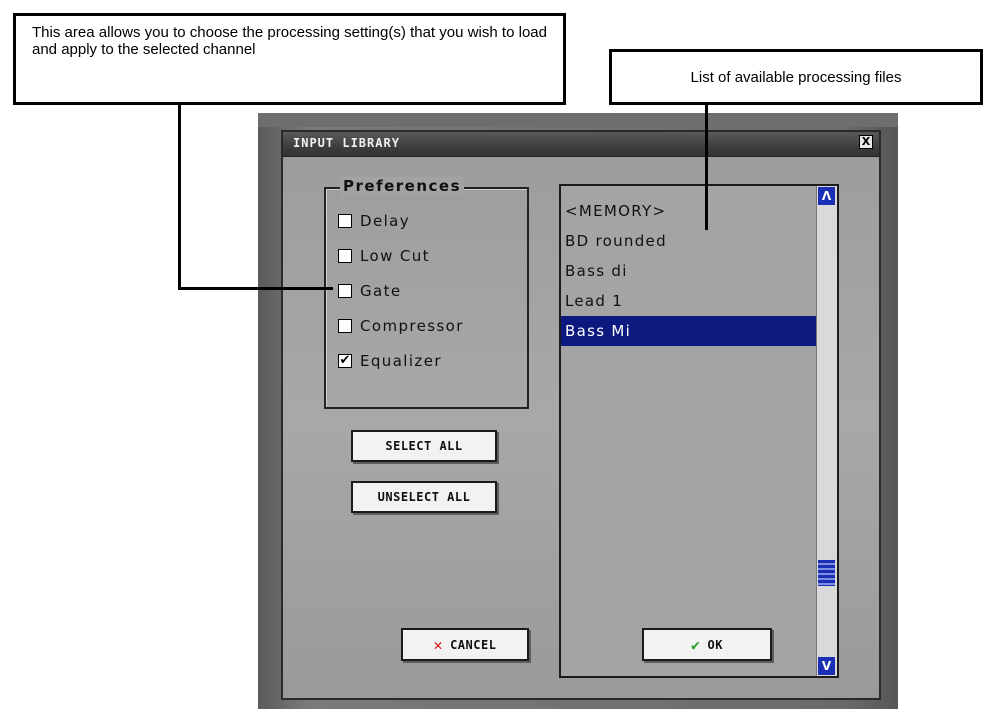  I want to click on unselect-all-button: UNSELECT ALL, so click(424, 497).